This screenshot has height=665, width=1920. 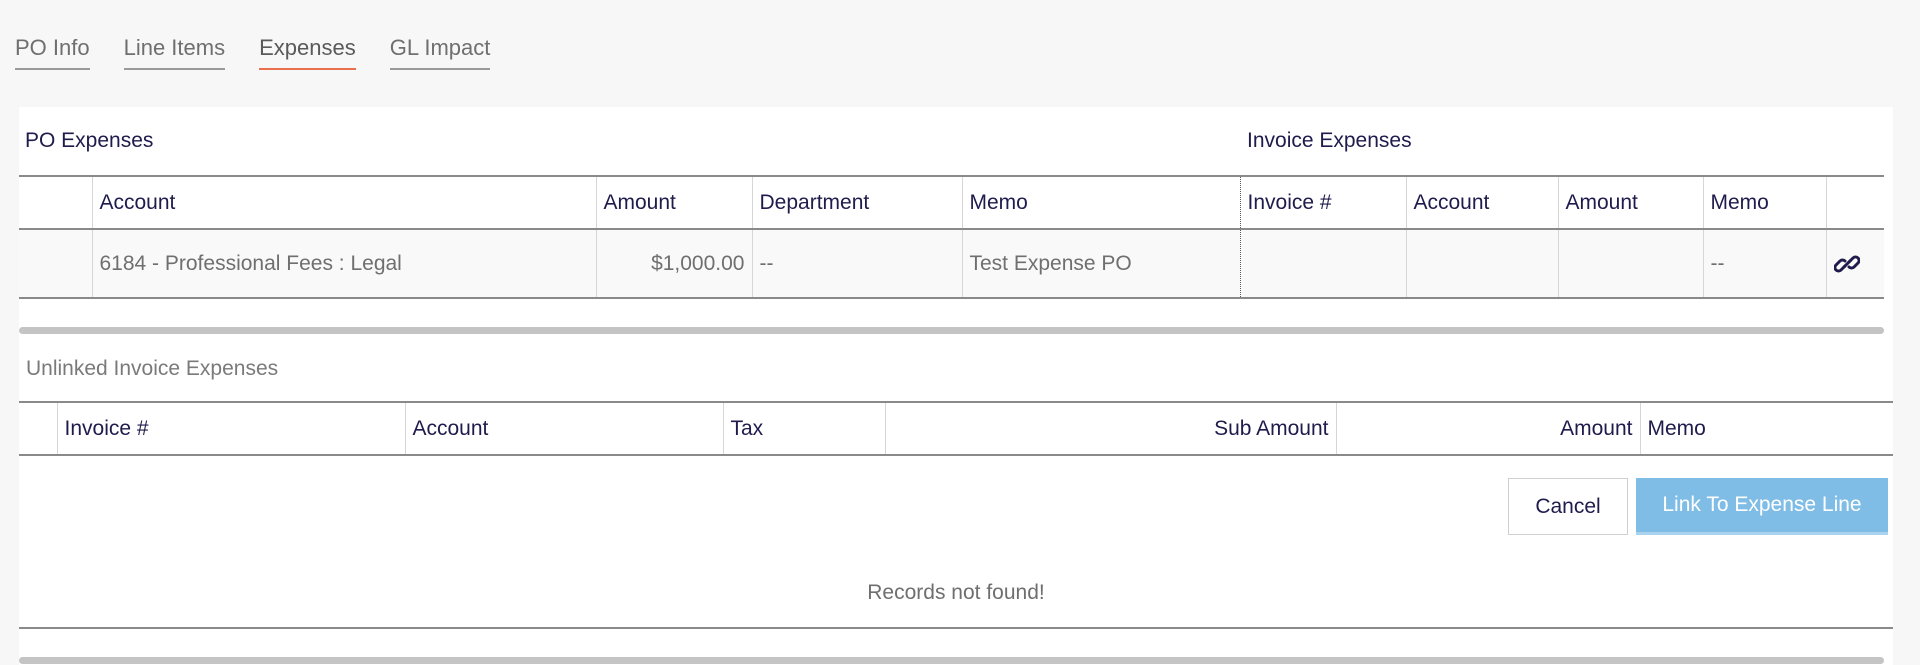 What do you see at coordinates (1630, 202) in the screenshot?
I see `inv-col-amount: Amount` at bounding box center [1630, 202].